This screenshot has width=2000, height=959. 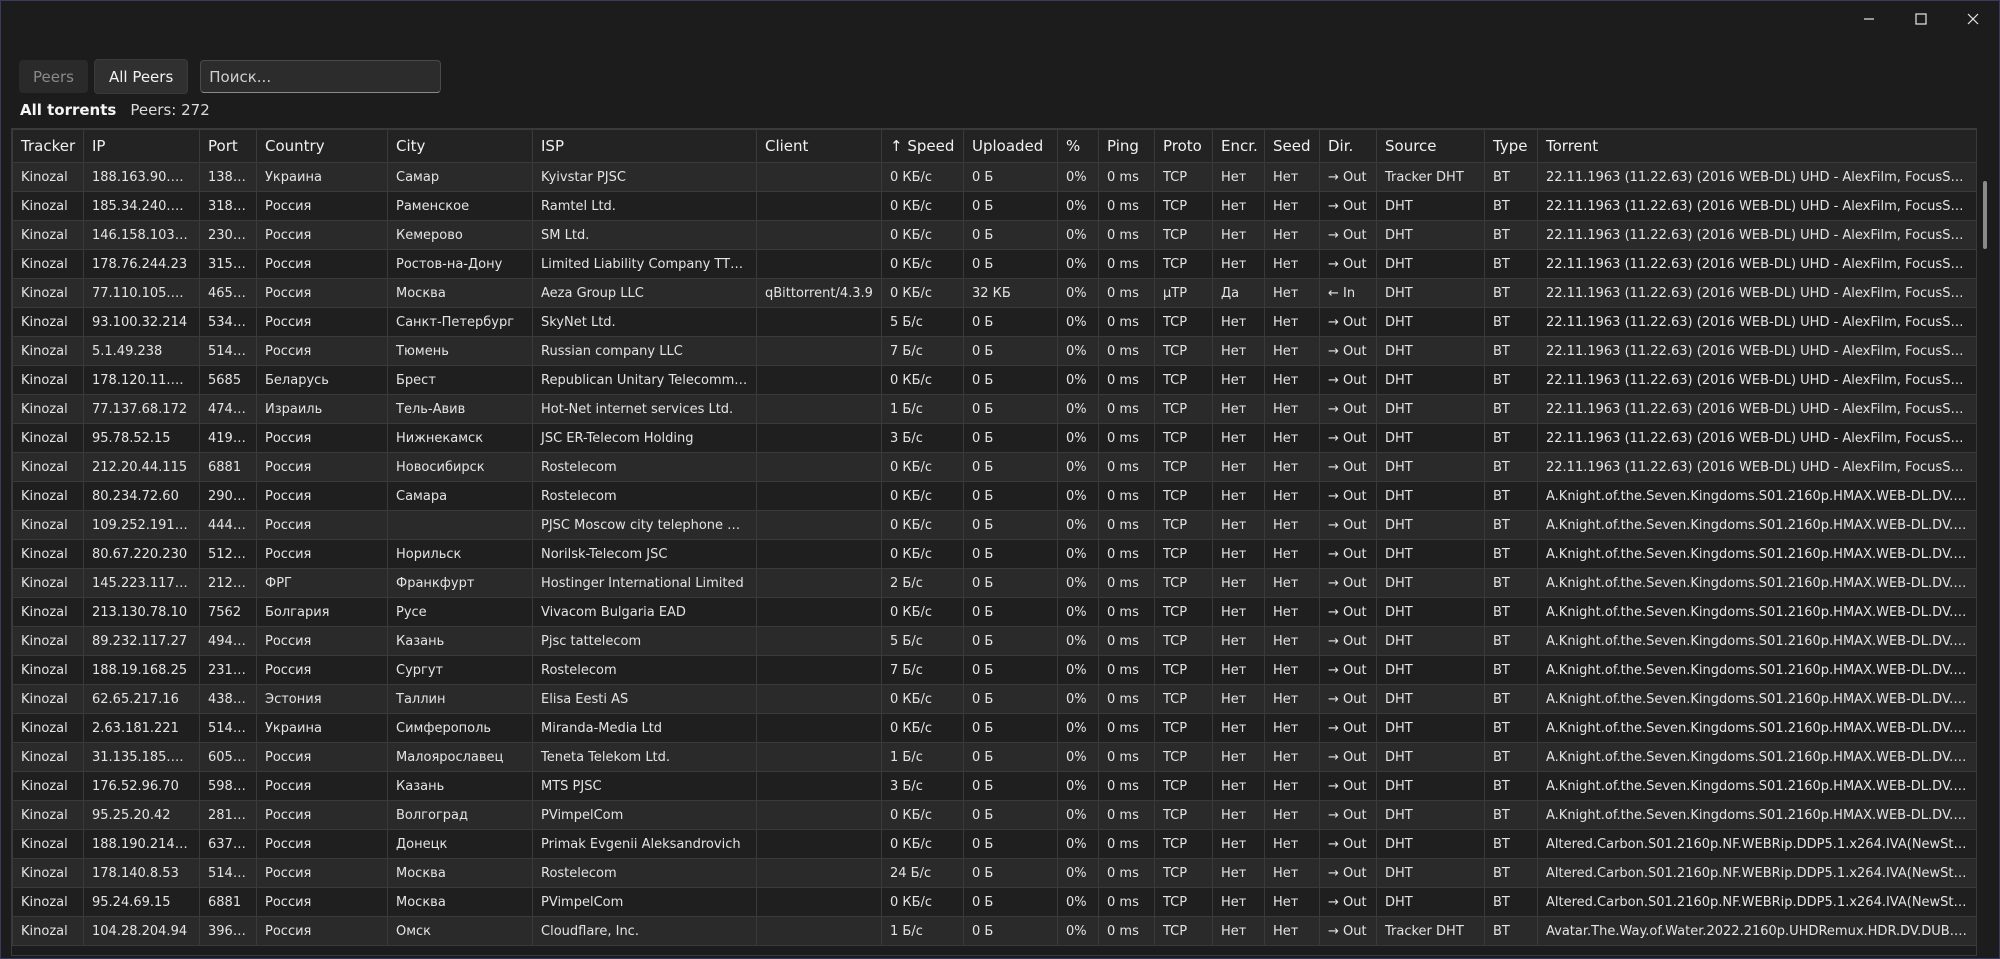 What do you see at coordinates (322, 146) in the screenshot?
I see `column-header: Country` at bounding box center [322, 146].